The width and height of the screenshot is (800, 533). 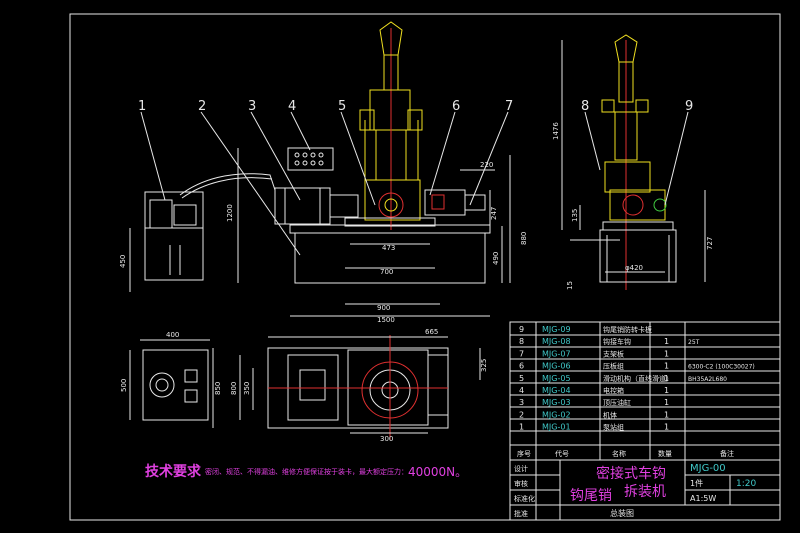 What do you see at coordinates (124, 385) in the screenshot?
I see `dim-500: 500` at bounding box center [124, 385].